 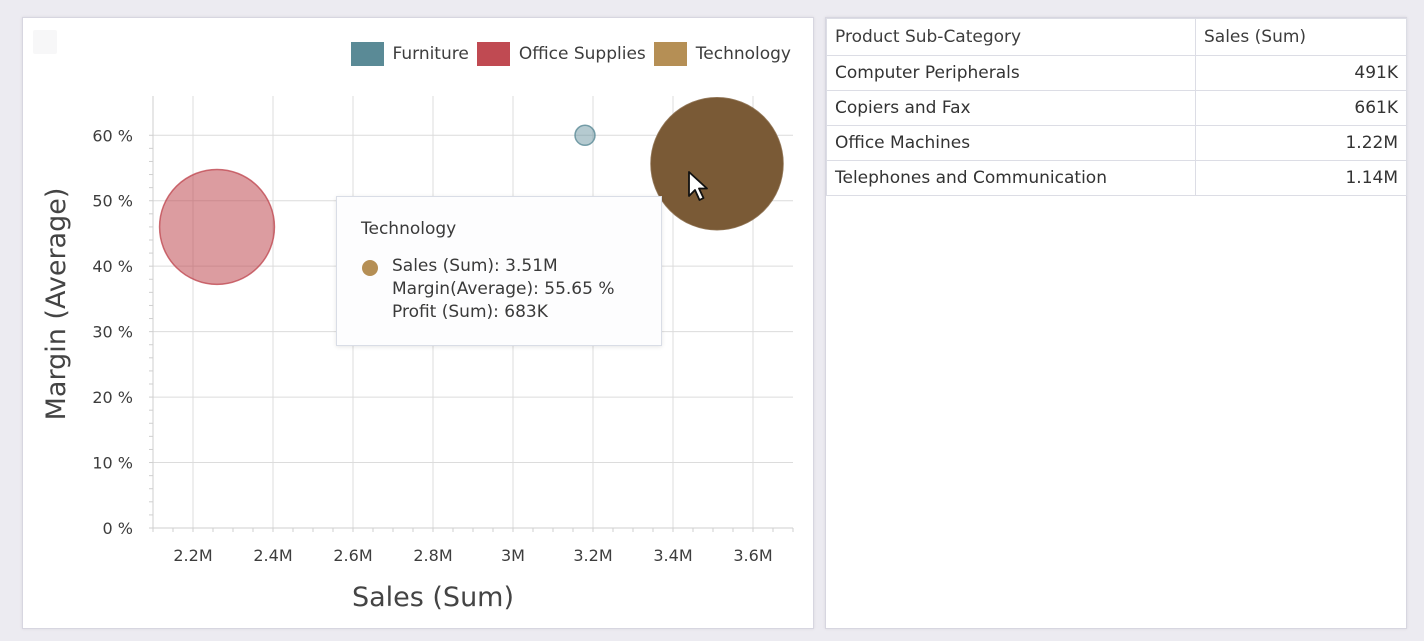 I want to click on y-tick-label: 50 %, so click(x=112, y=201).